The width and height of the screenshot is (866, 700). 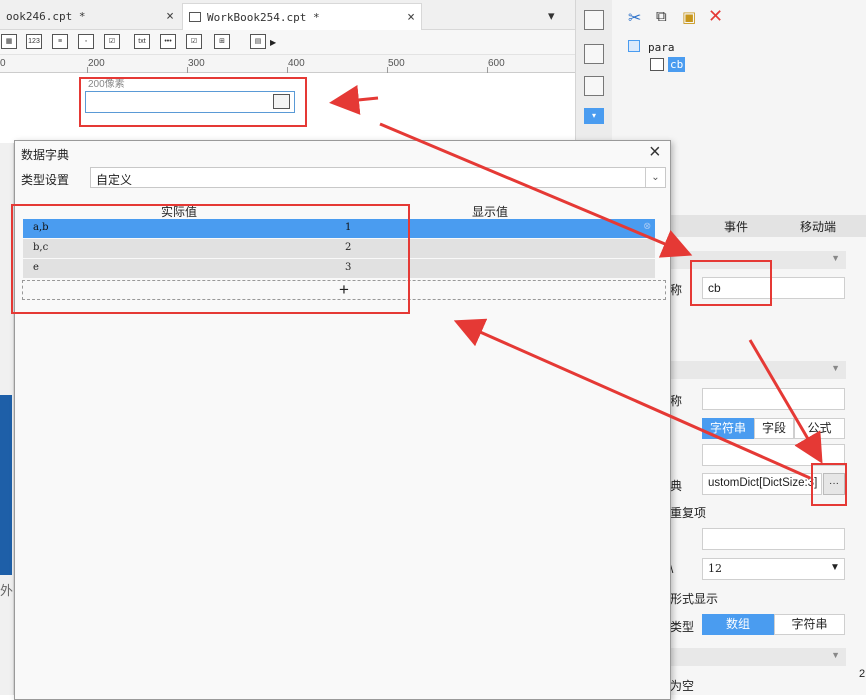 I want to click on font-size-select: 12, so click(x=773, y=569).